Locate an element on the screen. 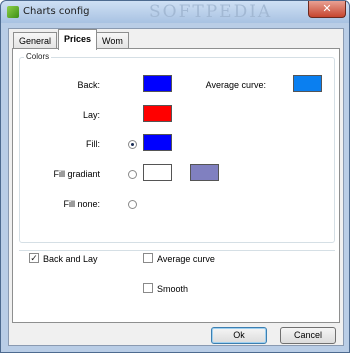  colors-group-label: Colors is located at coordinates (38, 56).